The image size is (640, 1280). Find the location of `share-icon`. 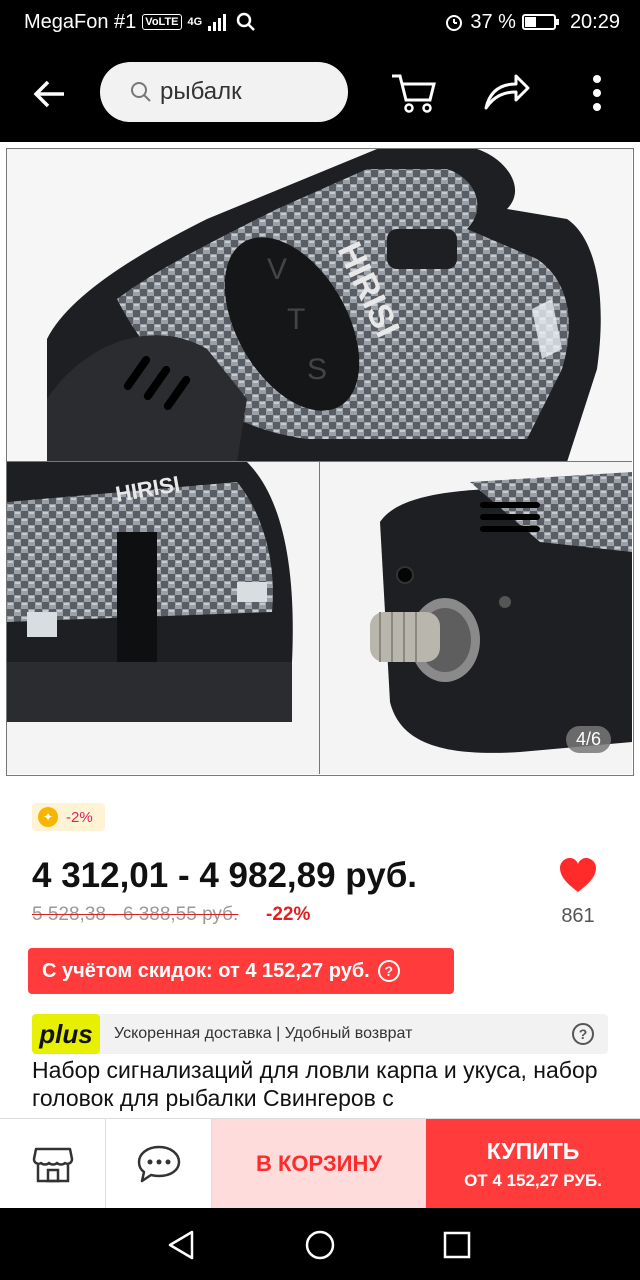

share-icon is located at coordinates (507, 93).